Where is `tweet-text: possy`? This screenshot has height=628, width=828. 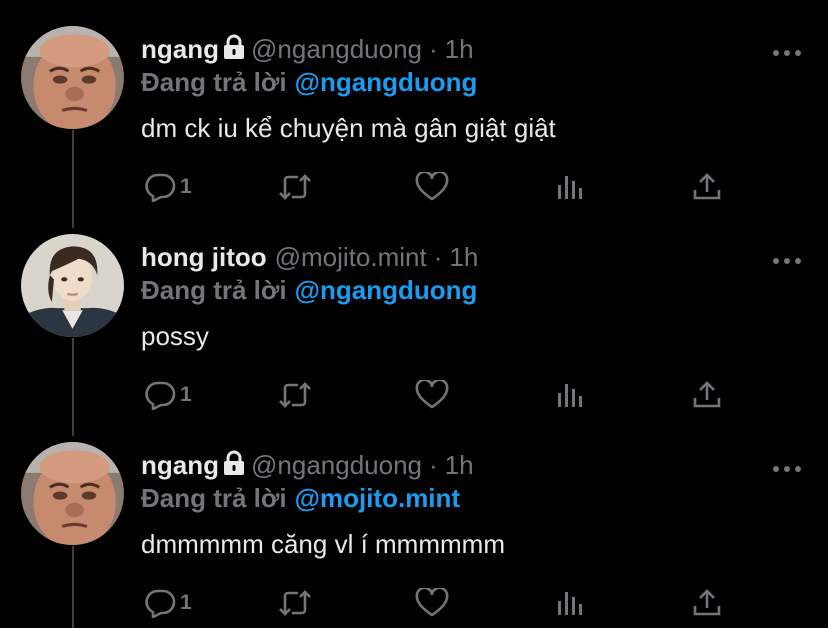 tweet-text: possy is located at coordinates (175, 336).